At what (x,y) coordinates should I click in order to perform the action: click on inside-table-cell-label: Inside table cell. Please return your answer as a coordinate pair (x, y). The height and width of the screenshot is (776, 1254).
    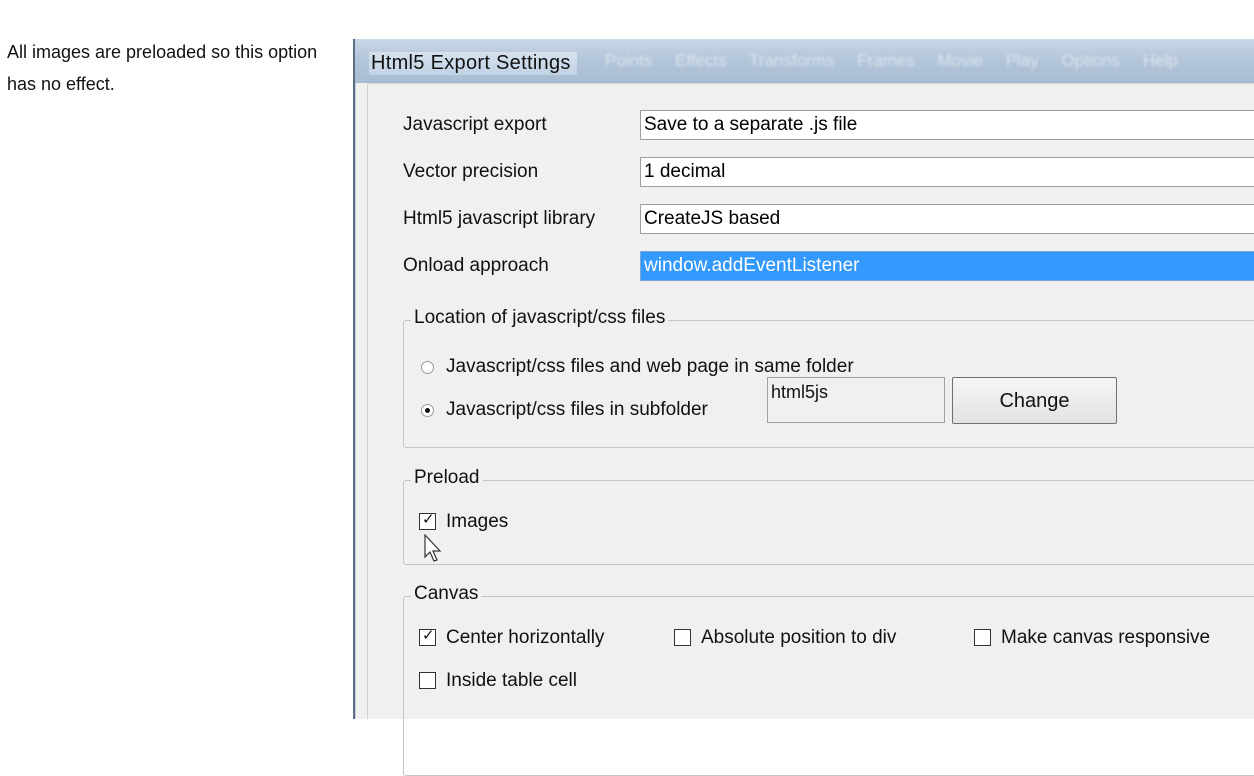
    Looking at the image, I should click on (511, 681).